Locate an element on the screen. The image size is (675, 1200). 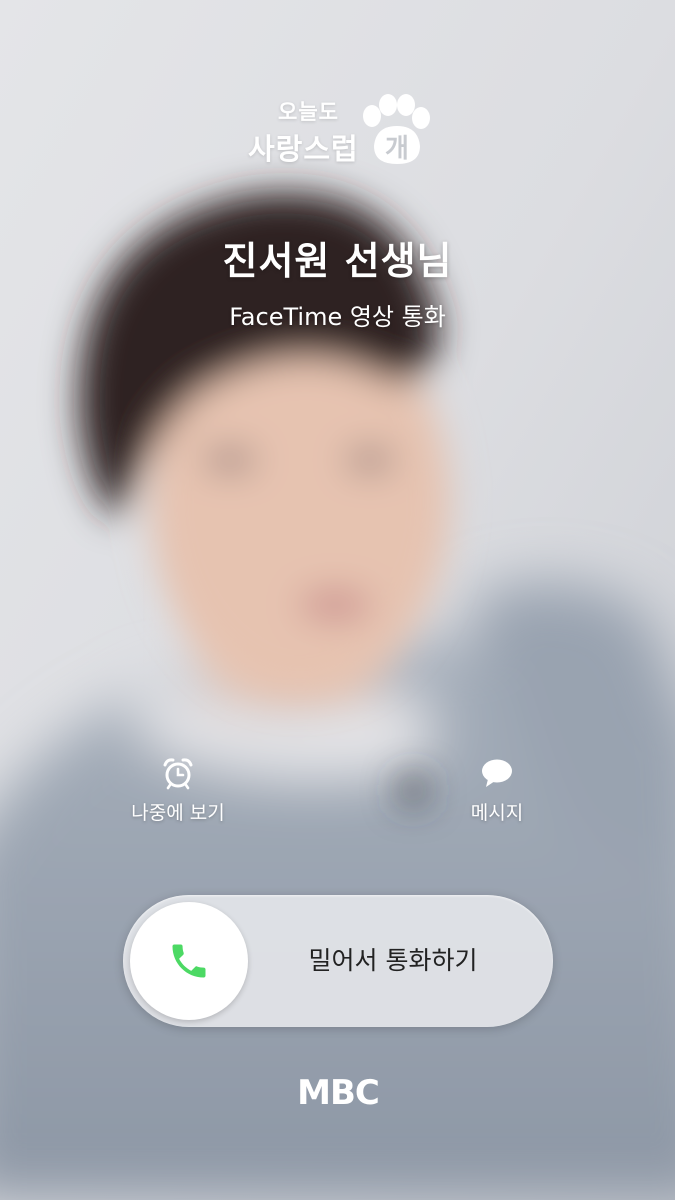
slide-to-answer-track: 밀어서 통화하기 is located at coordinates (338, 961).